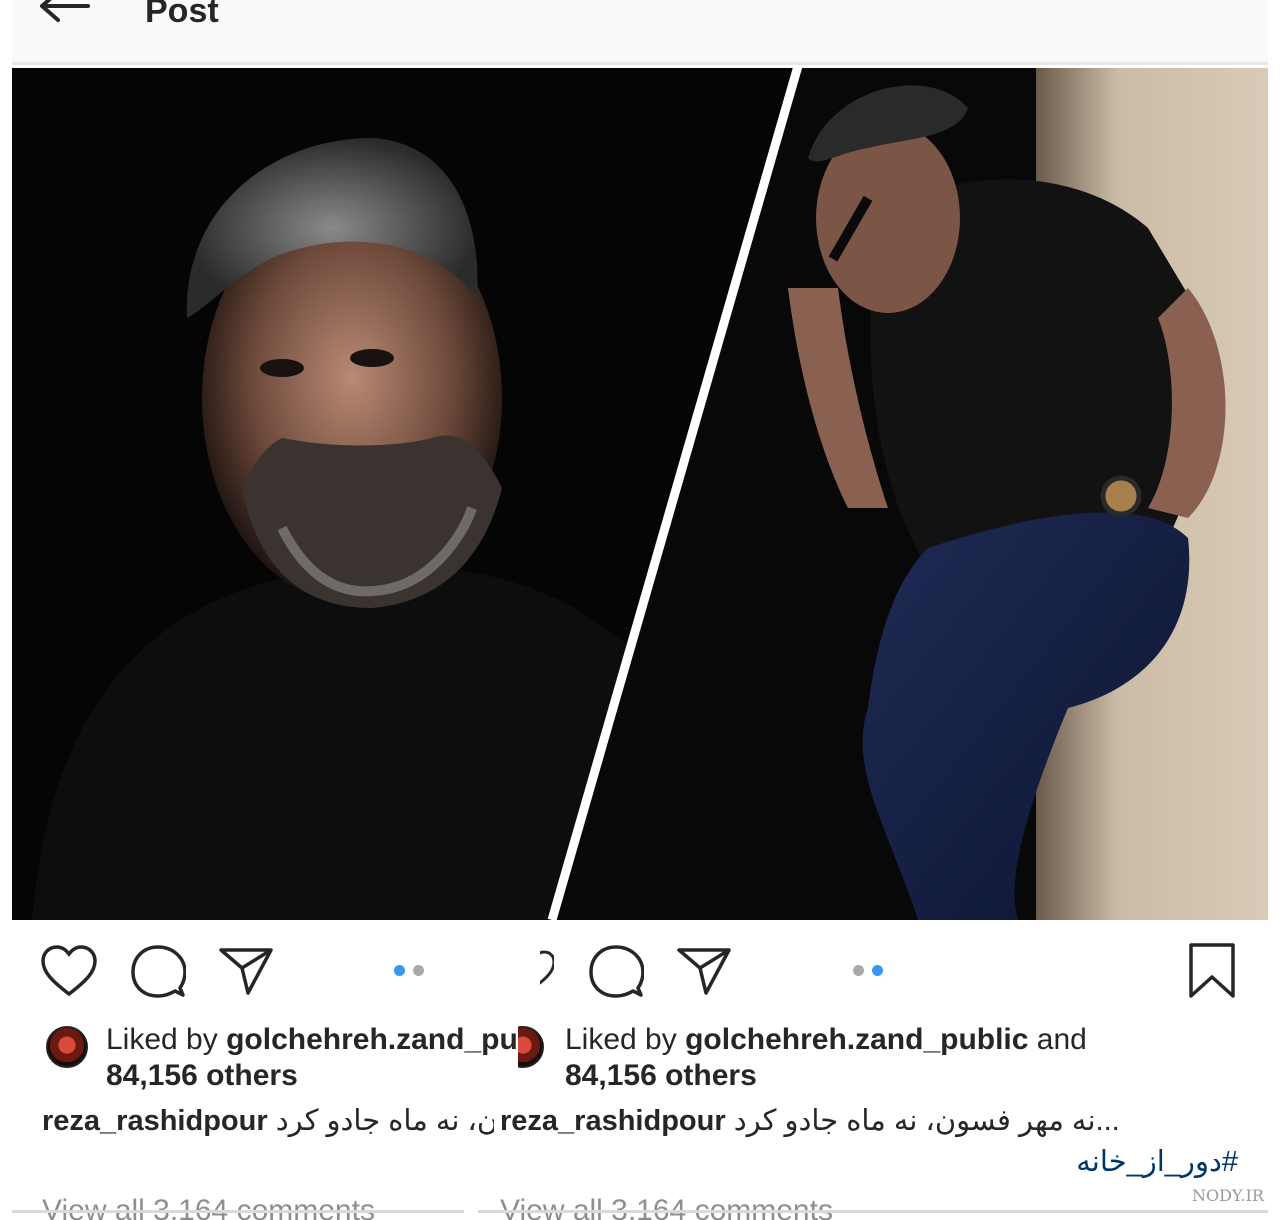 This screenshot has width=1280, height=1220. What do you see at coordinates (926, 1121) in the screenshot?
I see `caption-text: ...نه مهر فسون، نه ماه جادو کرد` at bounding box center [926, 1121].